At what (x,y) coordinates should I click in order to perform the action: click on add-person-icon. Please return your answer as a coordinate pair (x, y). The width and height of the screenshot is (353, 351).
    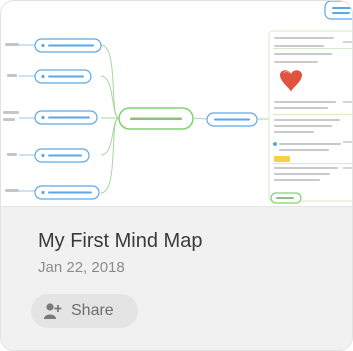
    Looking at the image, I should click on (53, 311).